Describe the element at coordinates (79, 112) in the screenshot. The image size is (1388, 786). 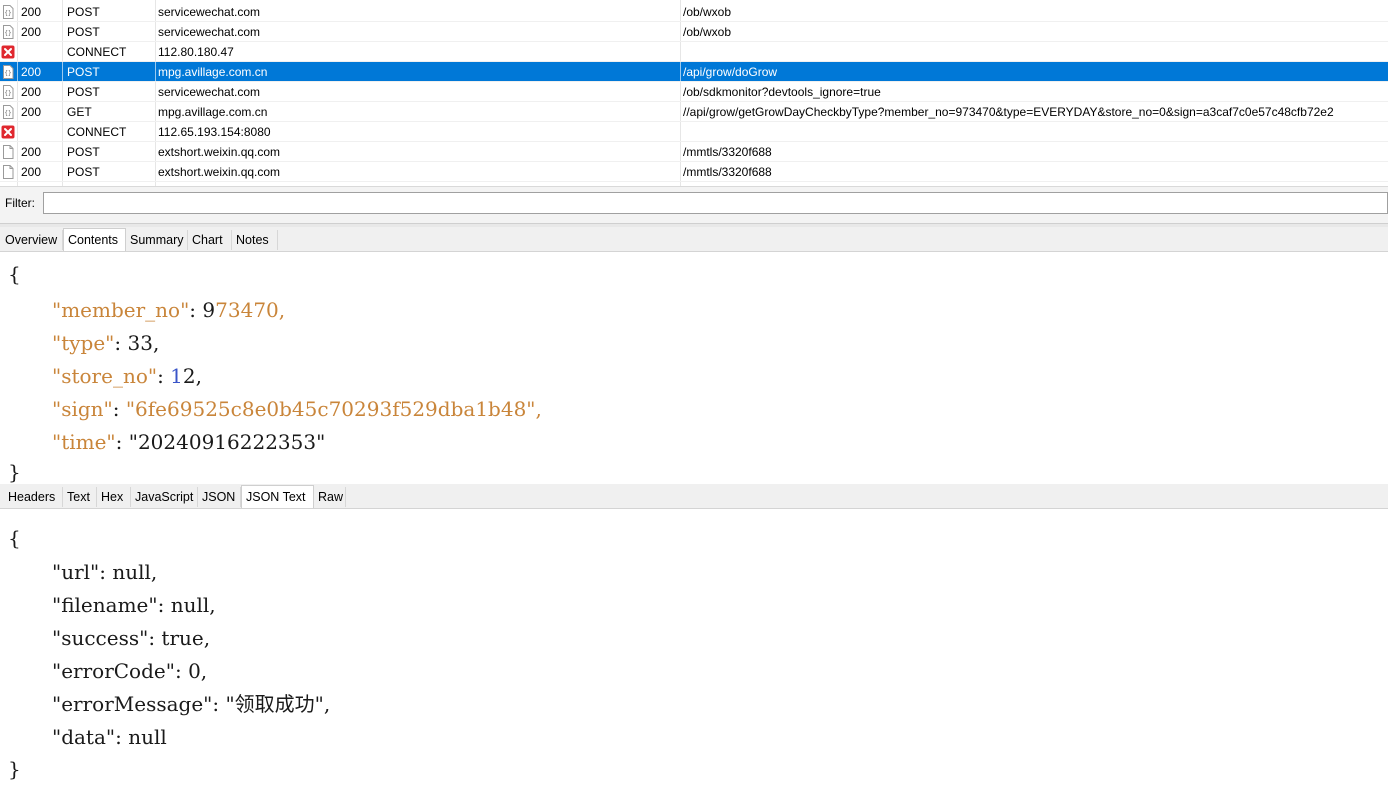
I see `cell-method: GET` at that location.